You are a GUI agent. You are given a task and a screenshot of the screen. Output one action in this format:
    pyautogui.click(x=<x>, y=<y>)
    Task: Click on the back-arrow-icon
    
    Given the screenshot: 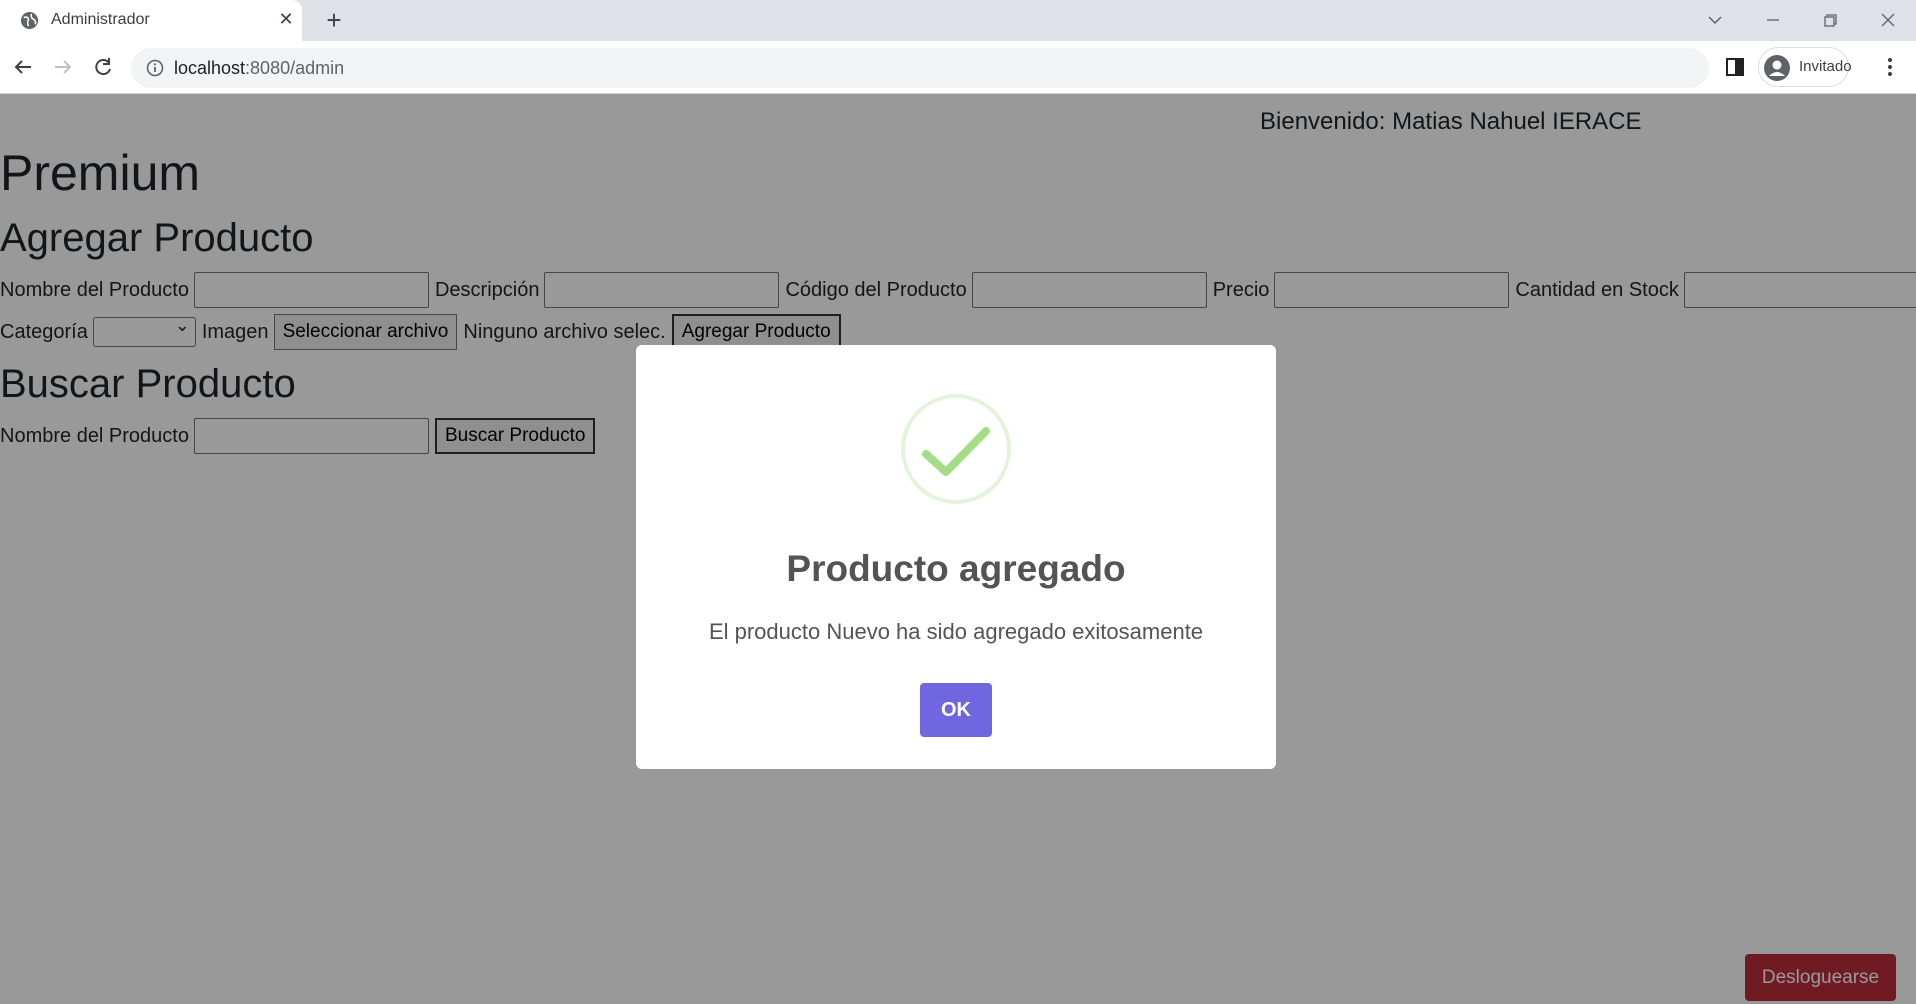 What is the action you would take?
    pyautogui.click(x=23, y=67)
    